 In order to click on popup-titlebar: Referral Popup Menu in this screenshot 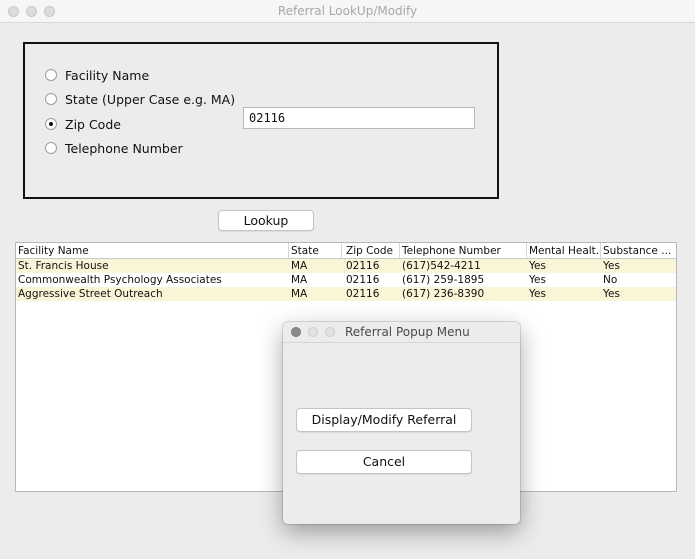, I will do `click(401, 332)`.